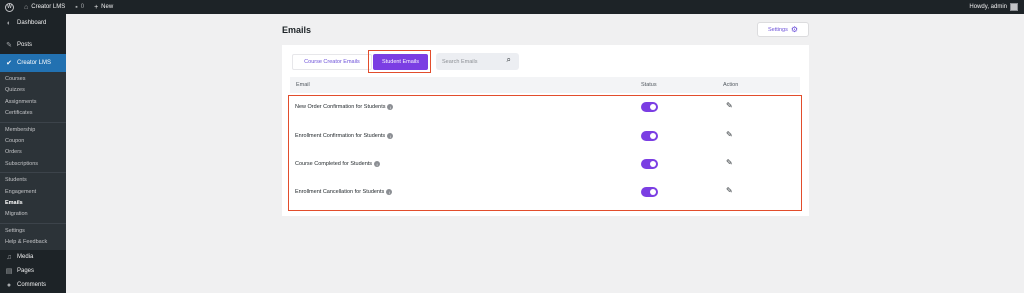 Image resolution: width=1024 pixels, height=293 pixels. What do you see at coordinates (9, 257) in the screenshot?
I see `media-icon: ♫` at bounding box center [9, 257].